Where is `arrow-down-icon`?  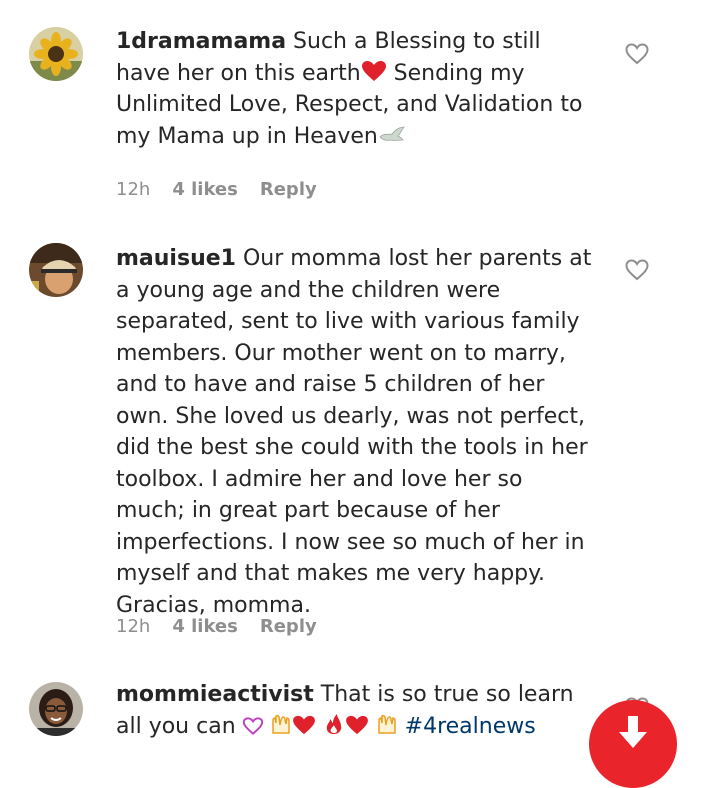 arrow-down-icon is located at coordinates (633, 732).